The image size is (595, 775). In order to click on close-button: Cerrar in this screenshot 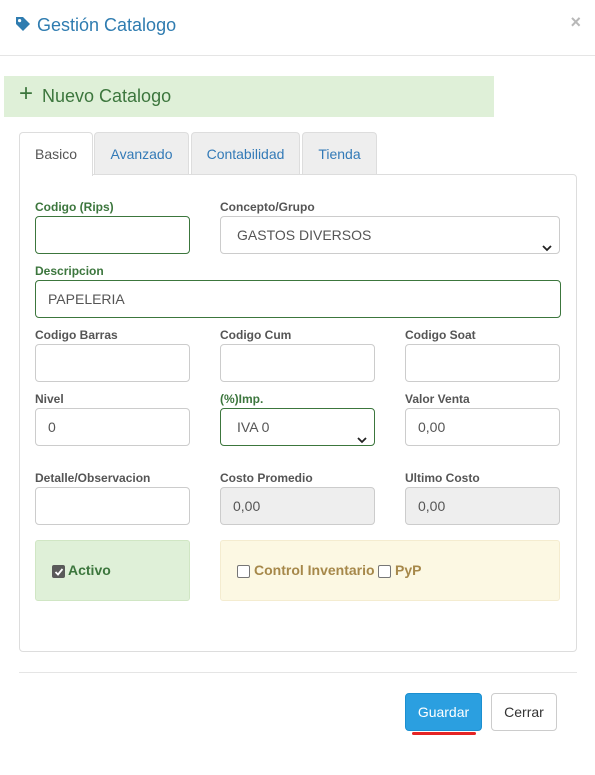, I will do `click(524, 712)`.